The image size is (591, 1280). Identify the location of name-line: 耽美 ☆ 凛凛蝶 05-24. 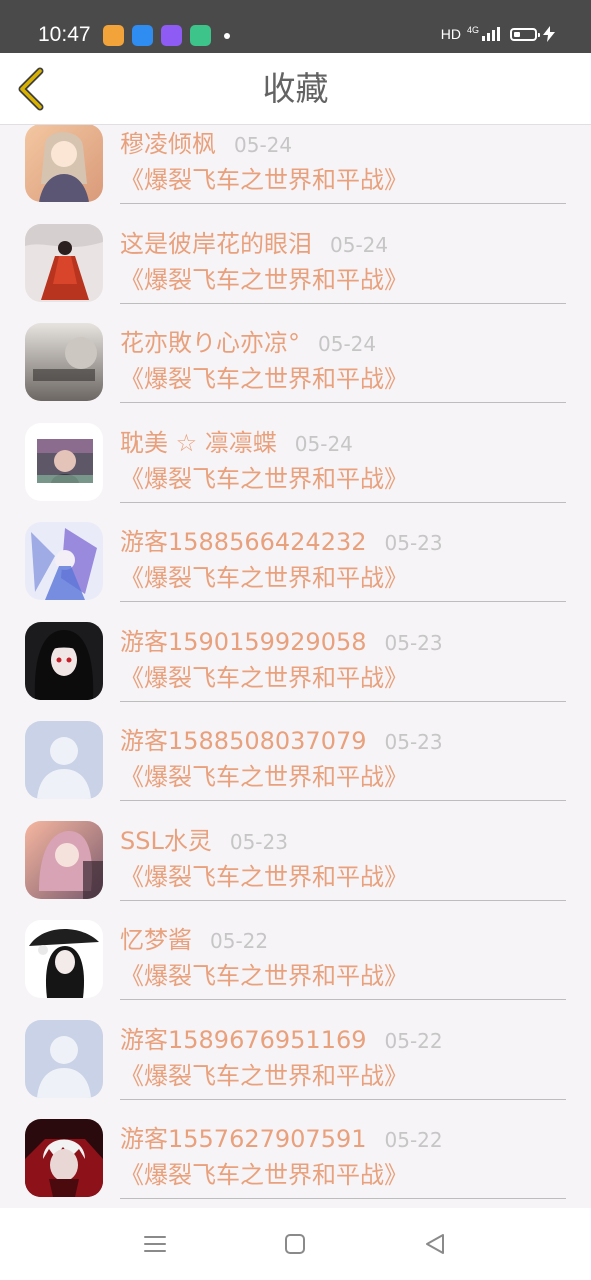
(236, 443).